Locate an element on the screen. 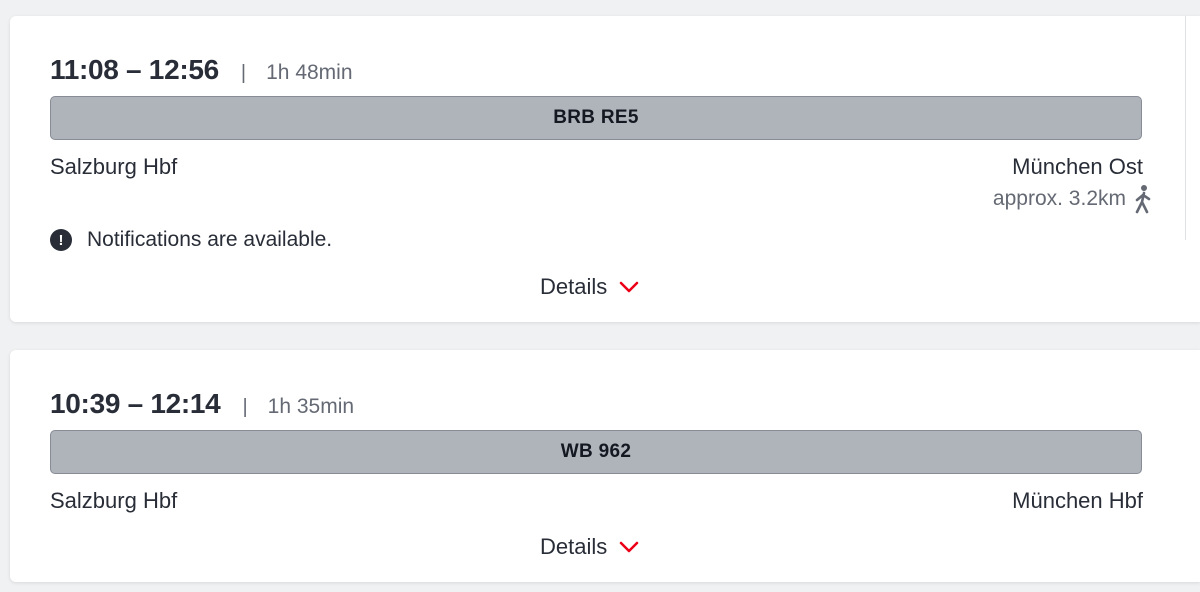 The width and height of the screenshot is (1200, 592). duration: 1h 48min is located at coordinates (309, 72).